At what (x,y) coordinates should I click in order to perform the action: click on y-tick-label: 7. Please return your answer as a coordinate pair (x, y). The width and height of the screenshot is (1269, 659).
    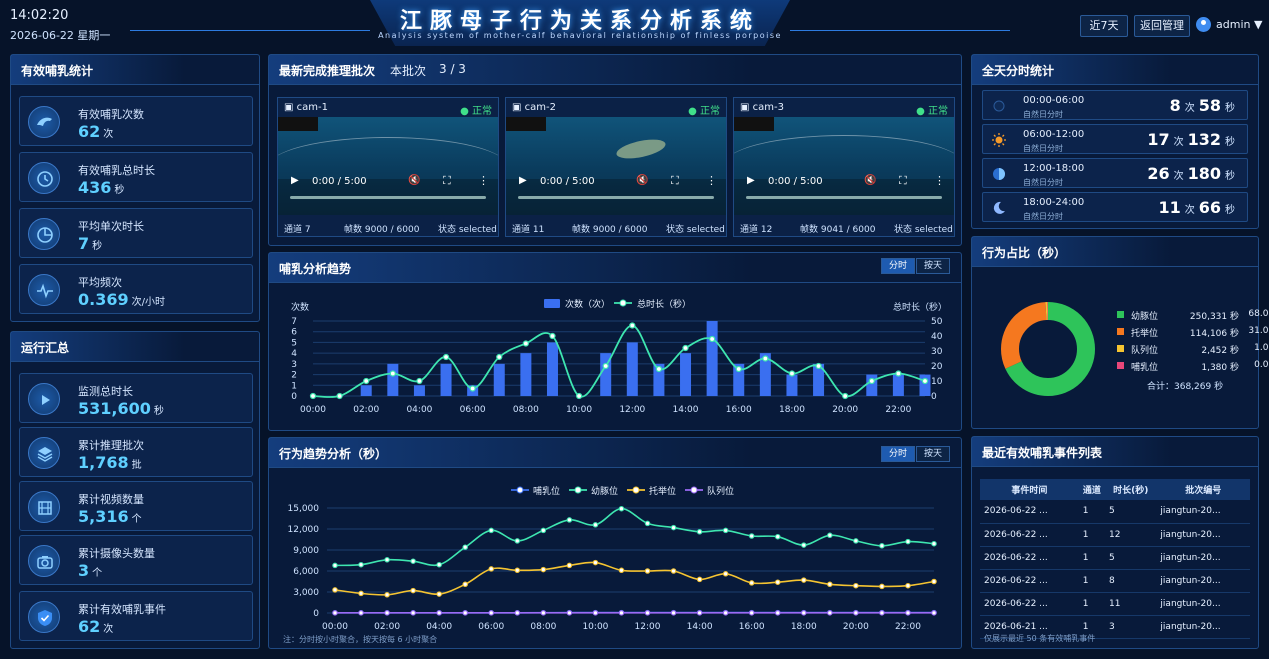
    Looking at the image, I should click on (294, 322).